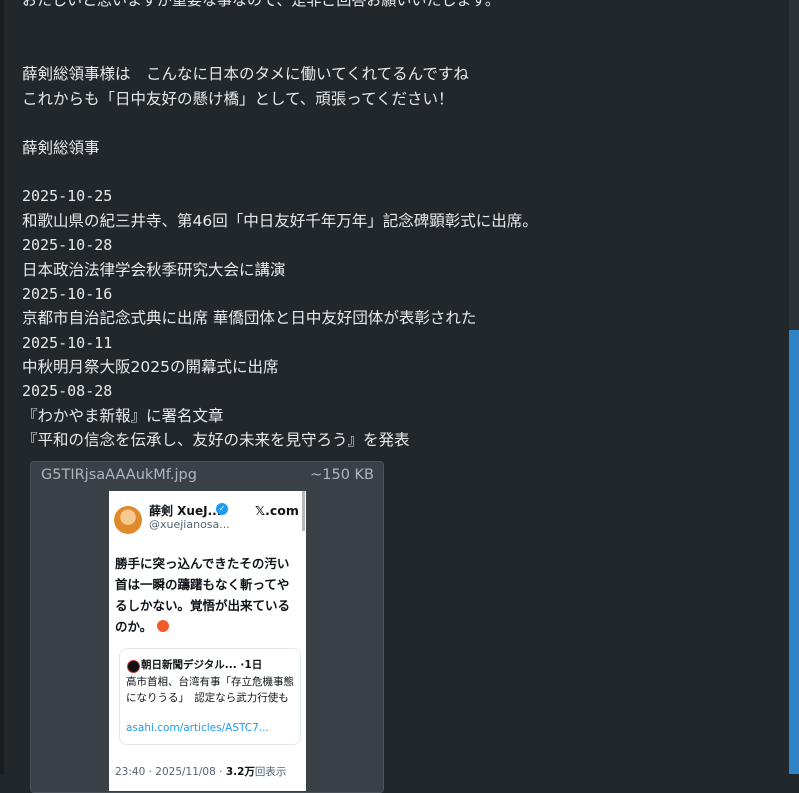 This screenshot has width=799, height=793. I want to click on post-date: 2025-08-28, so click(67, 391).